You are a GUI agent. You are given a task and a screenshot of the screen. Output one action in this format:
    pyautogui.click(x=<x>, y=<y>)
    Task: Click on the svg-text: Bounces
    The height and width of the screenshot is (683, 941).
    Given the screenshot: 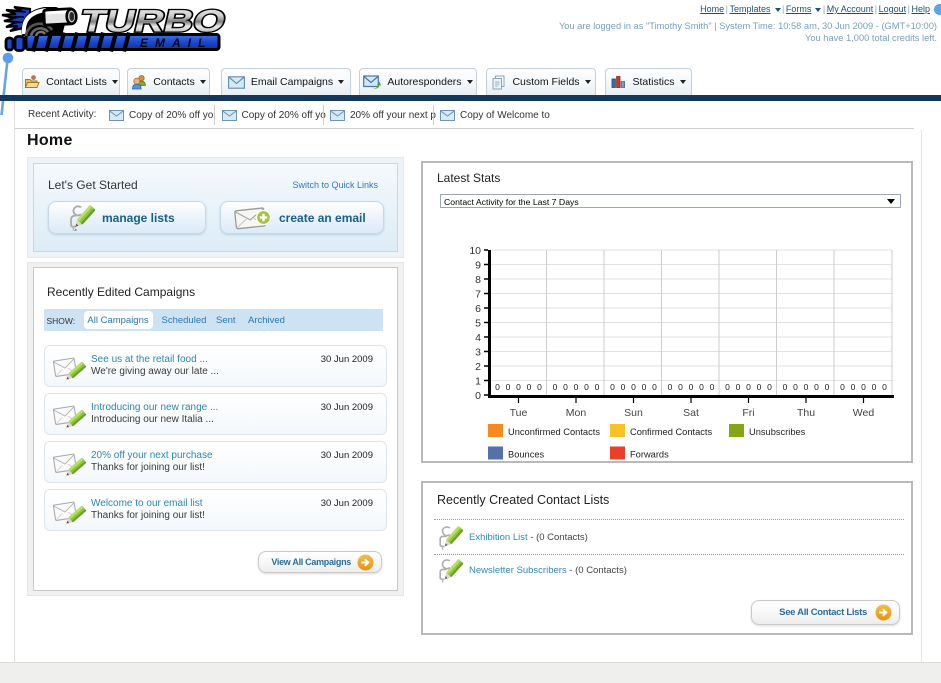 What is the action you would take?
    pyautogui.click(x=526, y=455)
    